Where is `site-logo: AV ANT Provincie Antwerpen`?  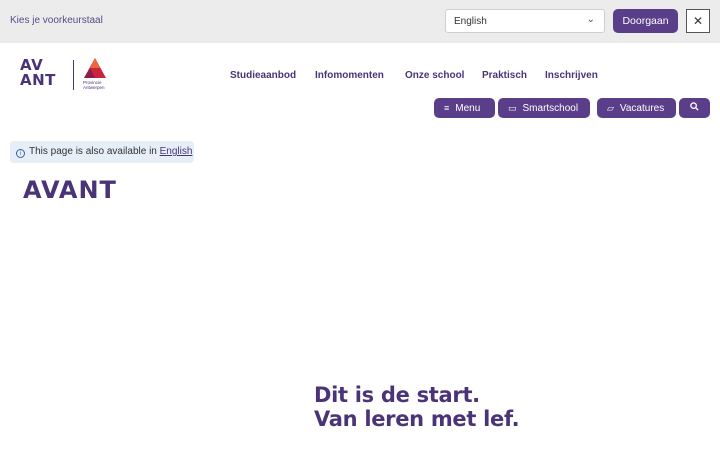
site-logo: AV ANT Provincie Antwerpen is located at coordinates (65, 75).